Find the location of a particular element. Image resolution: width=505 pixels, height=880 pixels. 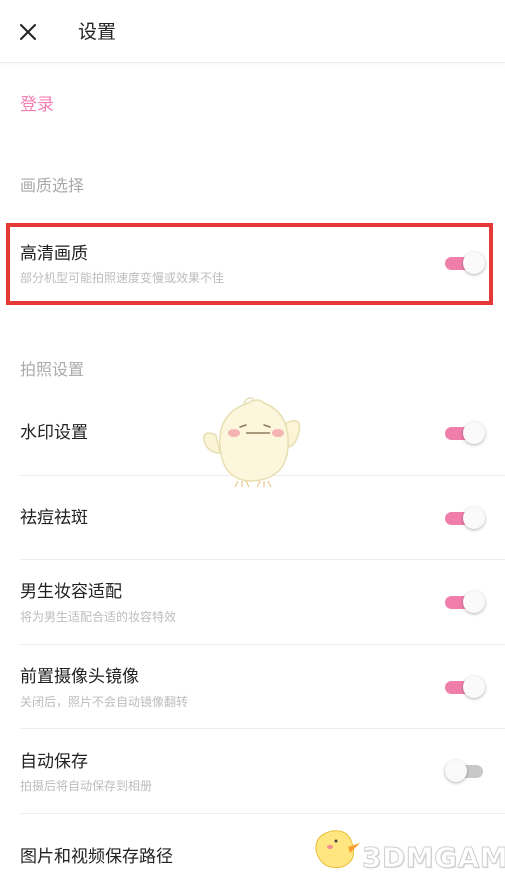

setting-row-front-mirror: 前置摄像头镜像 关闭后，照片不会自动镜像翻转 is located at coordinates (252, 686).